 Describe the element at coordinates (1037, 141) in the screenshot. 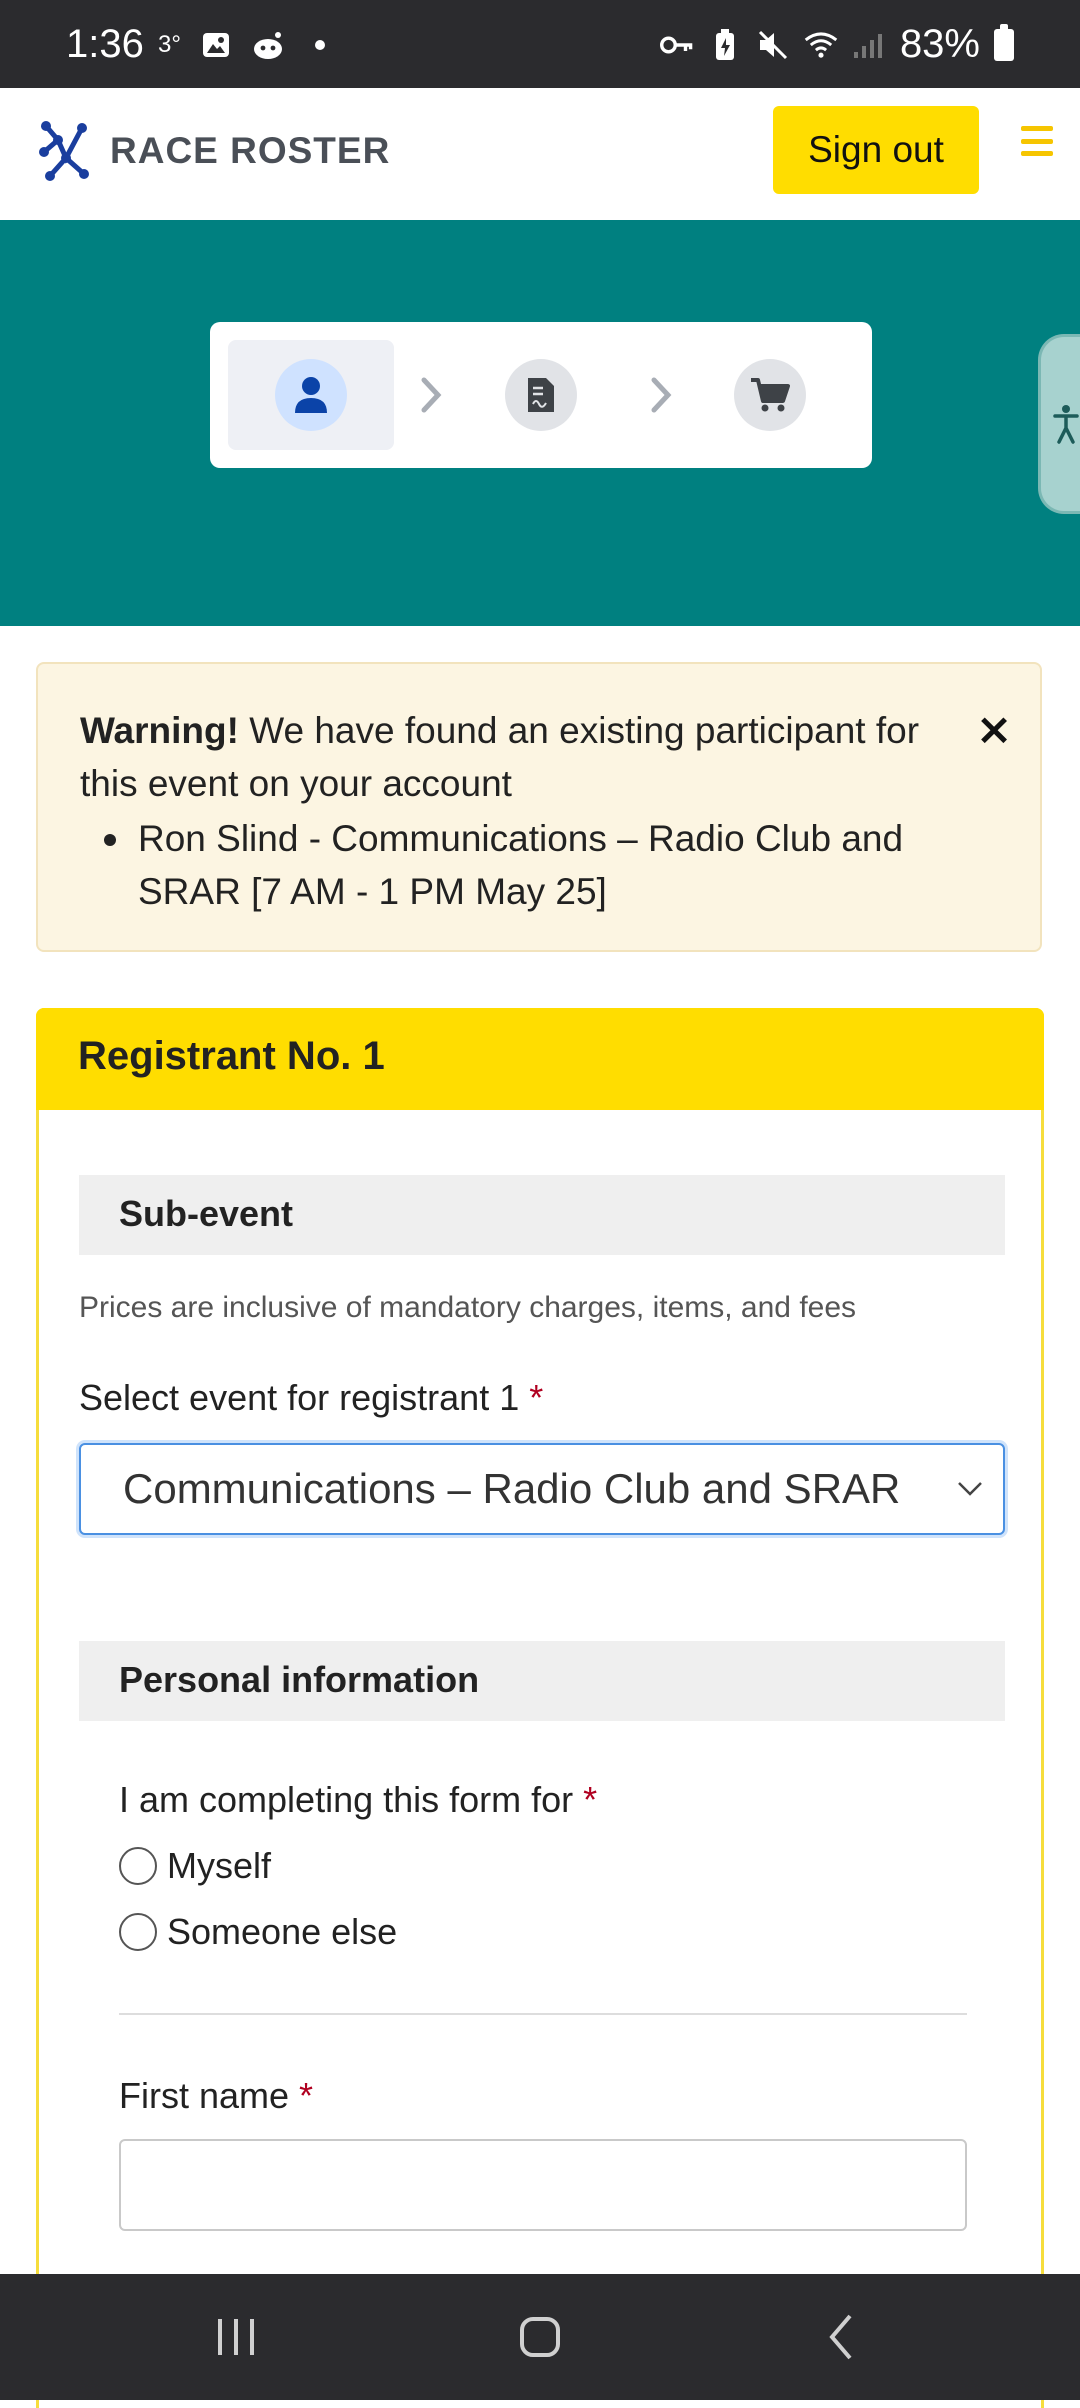

I see `menu-icon` at that location.